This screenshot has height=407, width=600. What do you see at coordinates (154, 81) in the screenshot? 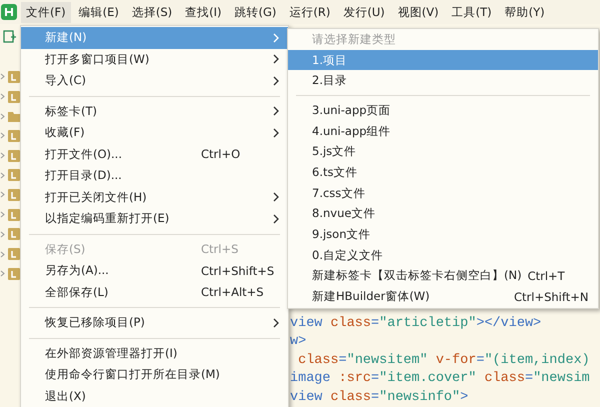
I see `menu-item: 导入(C)` at bounding box center [154, 81].